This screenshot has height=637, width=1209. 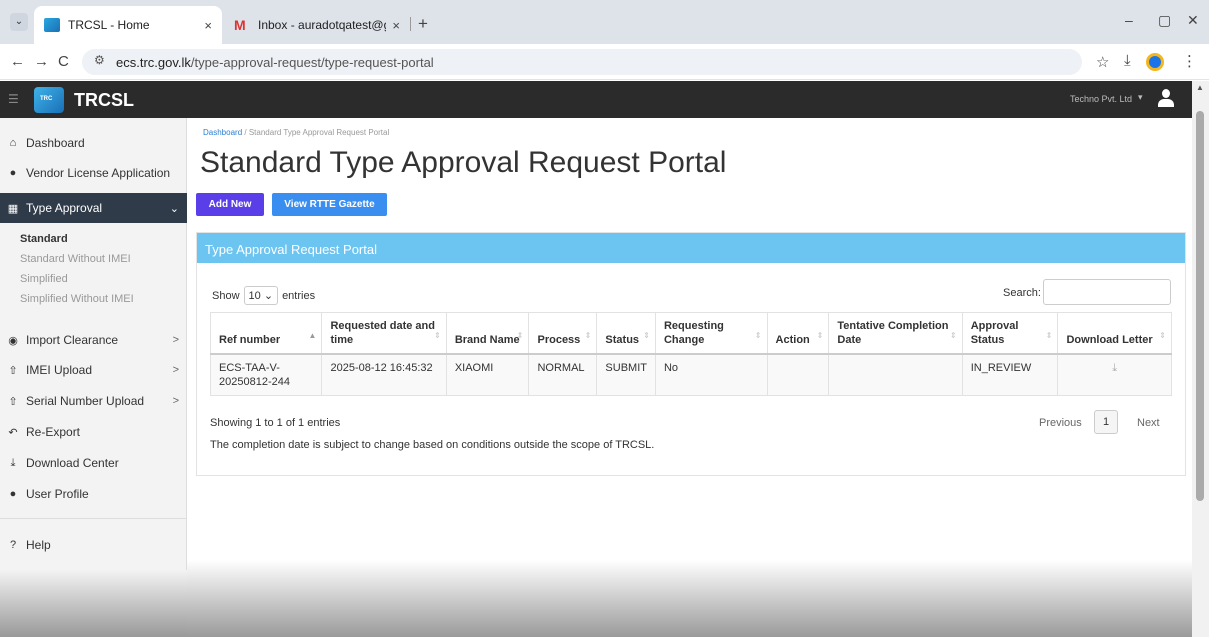 I want to click on tab-trcsl-home: TRCSL - Home ×, so click(x=128, y=25).